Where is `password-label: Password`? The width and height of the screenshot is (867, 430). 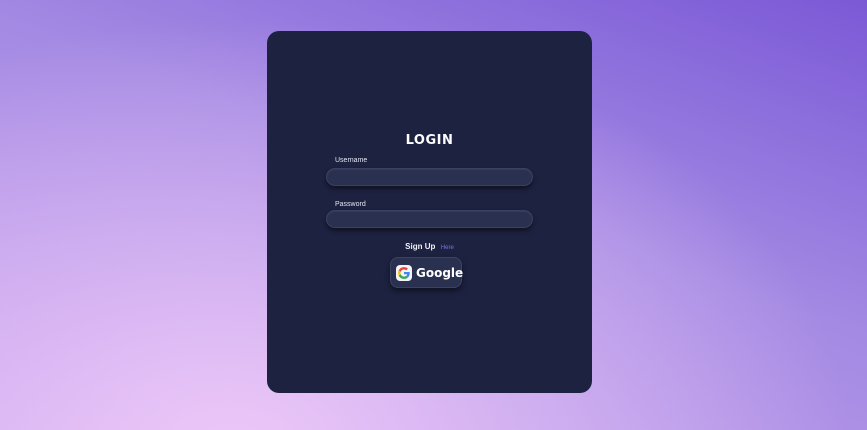 password-label: Password is located at coordinates (350, 204).